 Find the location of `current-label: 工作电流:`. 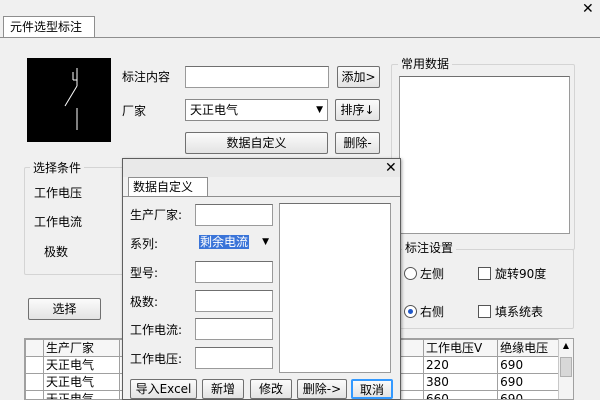

current-label: 工作电流: is located at coordinates (156, 330).